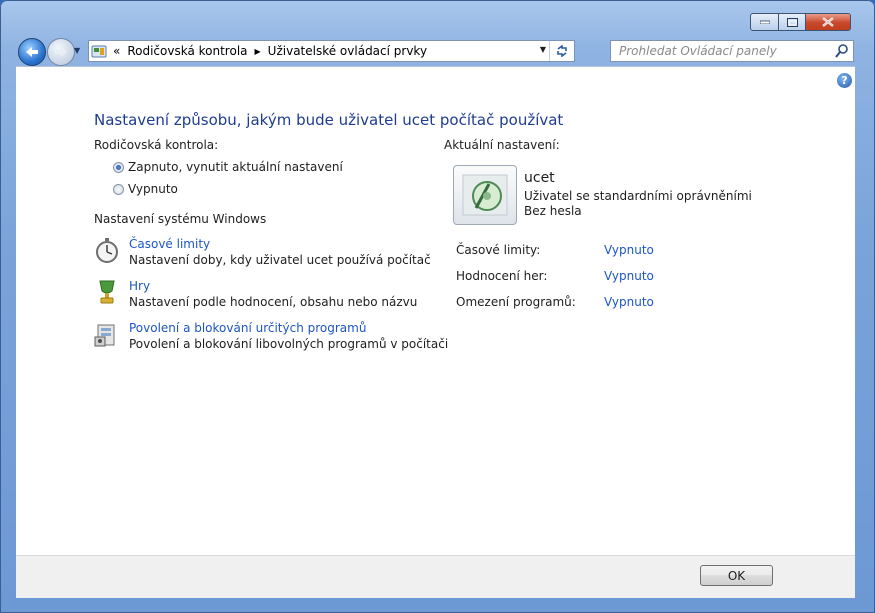 The height and width of the screenshot is (613, 875). I want to click on forward-arrow-icon, so click(61, 52).